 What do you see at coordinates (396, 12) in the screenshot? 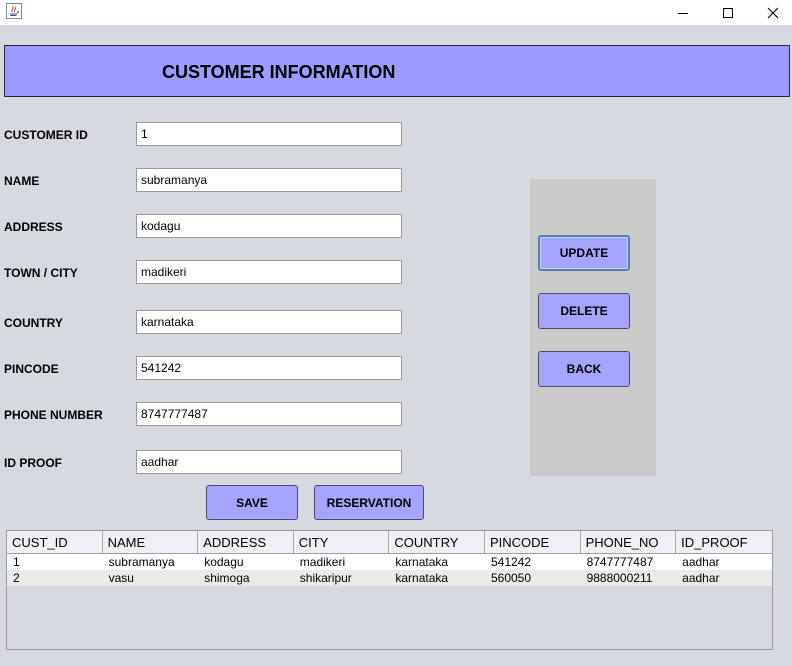
I see `window-titlebar` at bounding box center [396, 12].